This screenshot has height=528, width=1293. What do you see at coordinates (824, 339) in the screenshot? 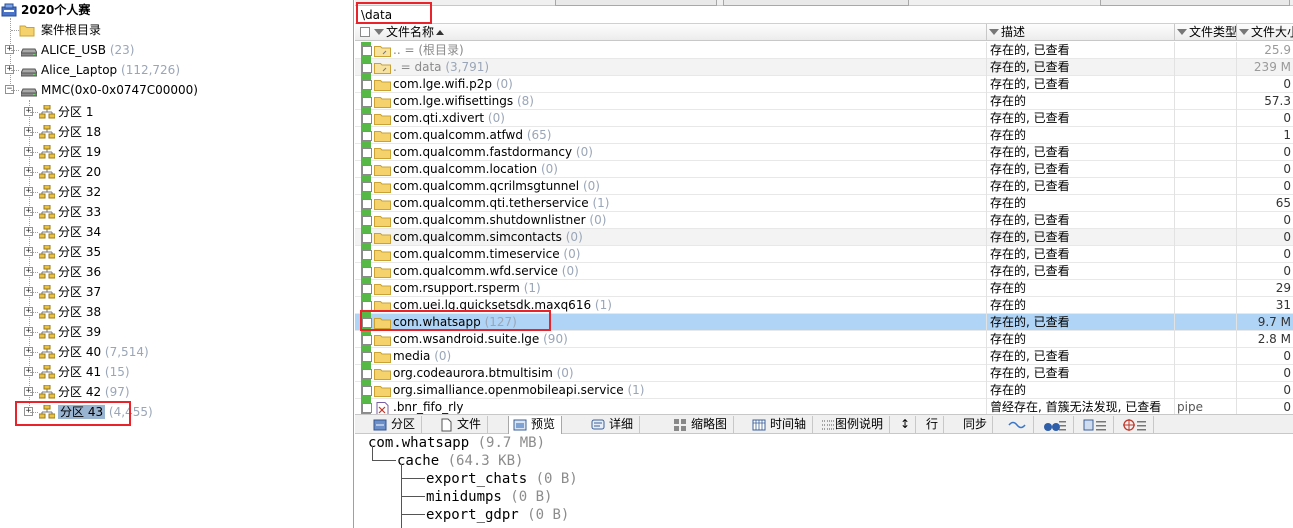
I see `table-row: com.wsandroid.suite.lge (90) 存在的 2.8 M` at bounding box center [824, 339].